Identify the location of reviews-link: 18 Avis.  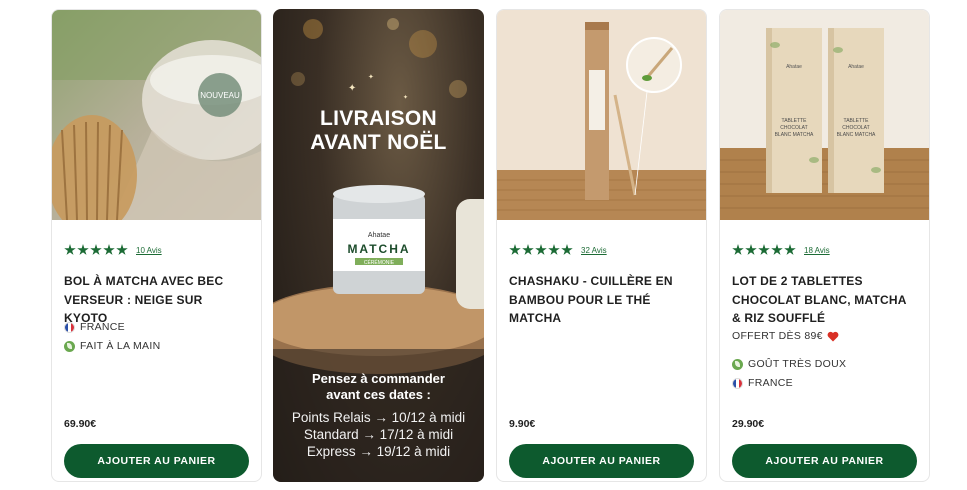
(817, 250).